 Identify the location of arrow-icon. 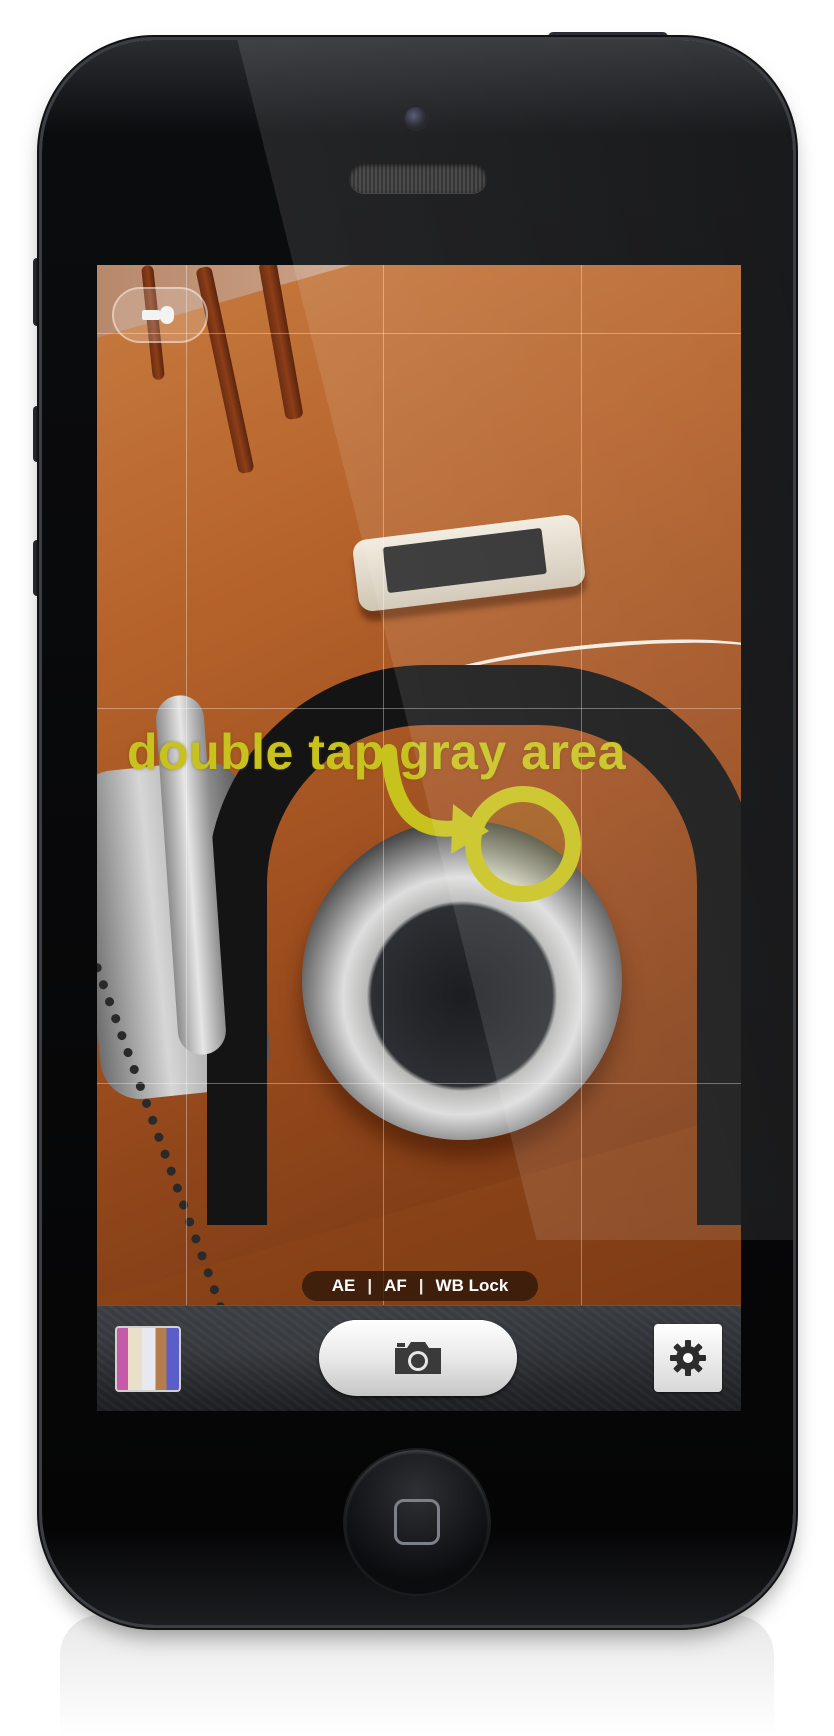
(423, 790).